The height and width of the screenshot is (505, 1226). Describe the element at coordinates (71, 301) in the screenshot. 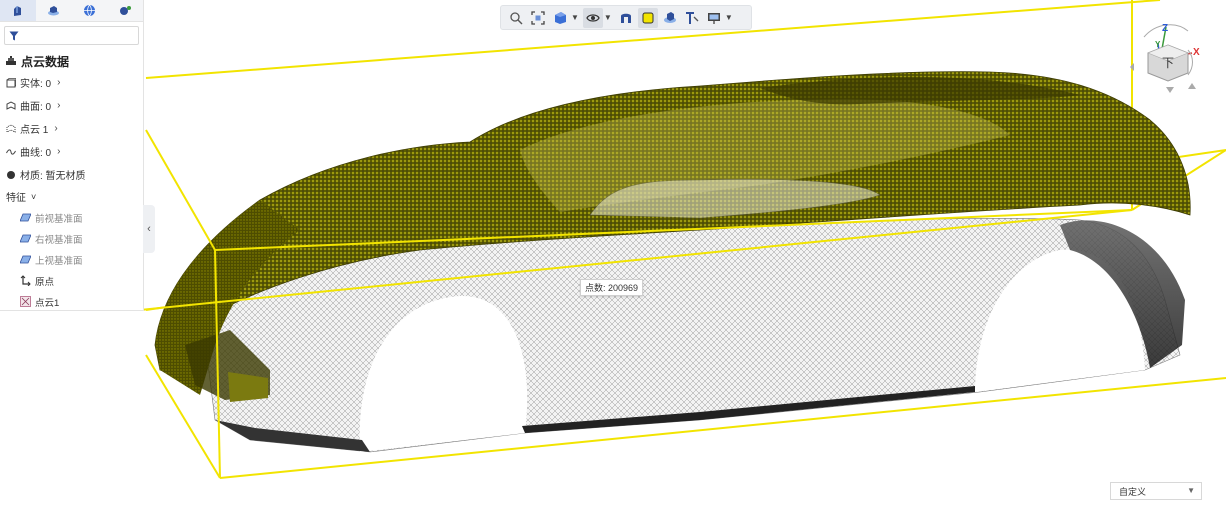

I see `feature-point-cloud: 点云1` at that location.